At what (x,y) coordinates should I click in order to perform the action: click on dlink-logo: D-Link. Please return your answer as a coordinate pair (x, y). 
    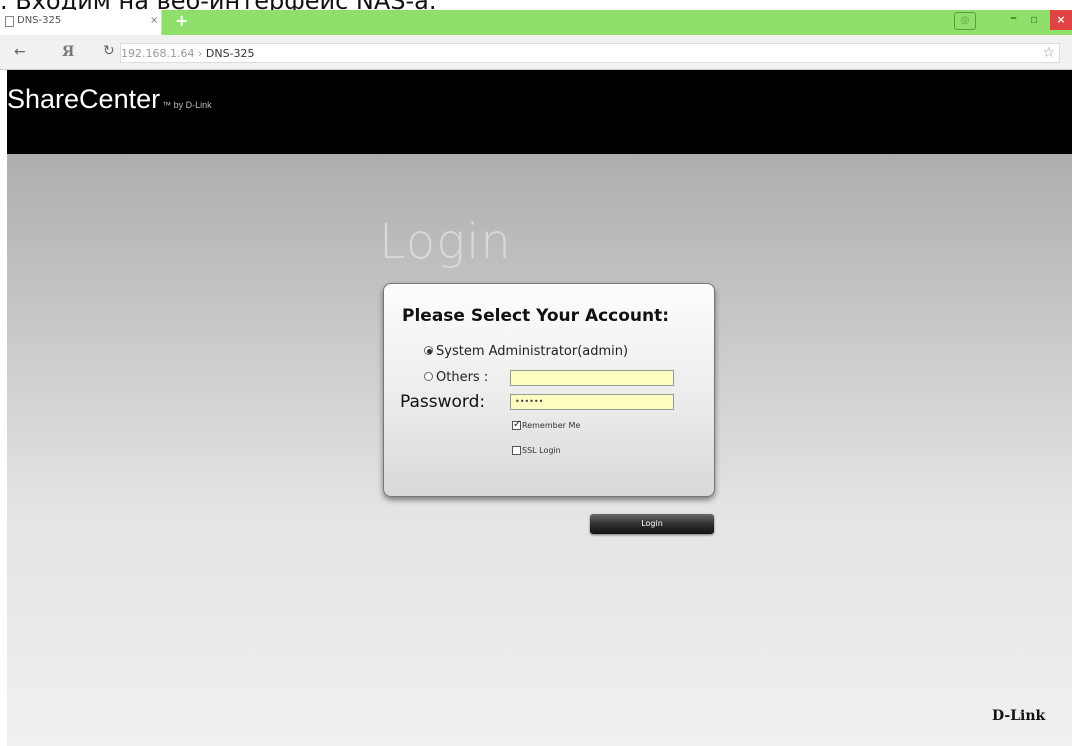
    Looking at the image, I should click on (1019, 716).